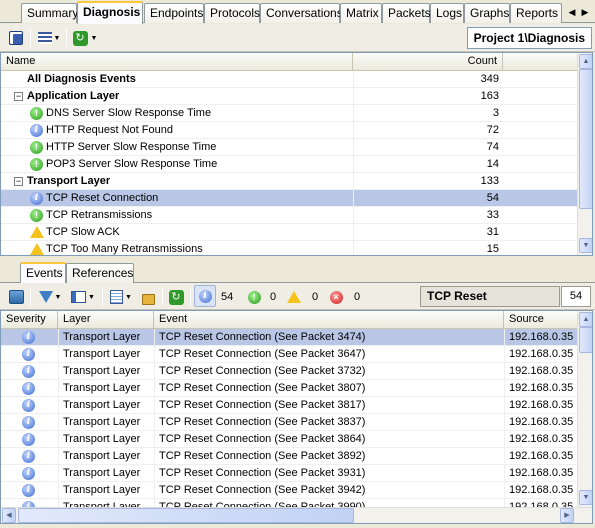  Describe the element at coordinates (128, 297) in the screenshot. I see `chevron-down-icon: ▼` at that location.